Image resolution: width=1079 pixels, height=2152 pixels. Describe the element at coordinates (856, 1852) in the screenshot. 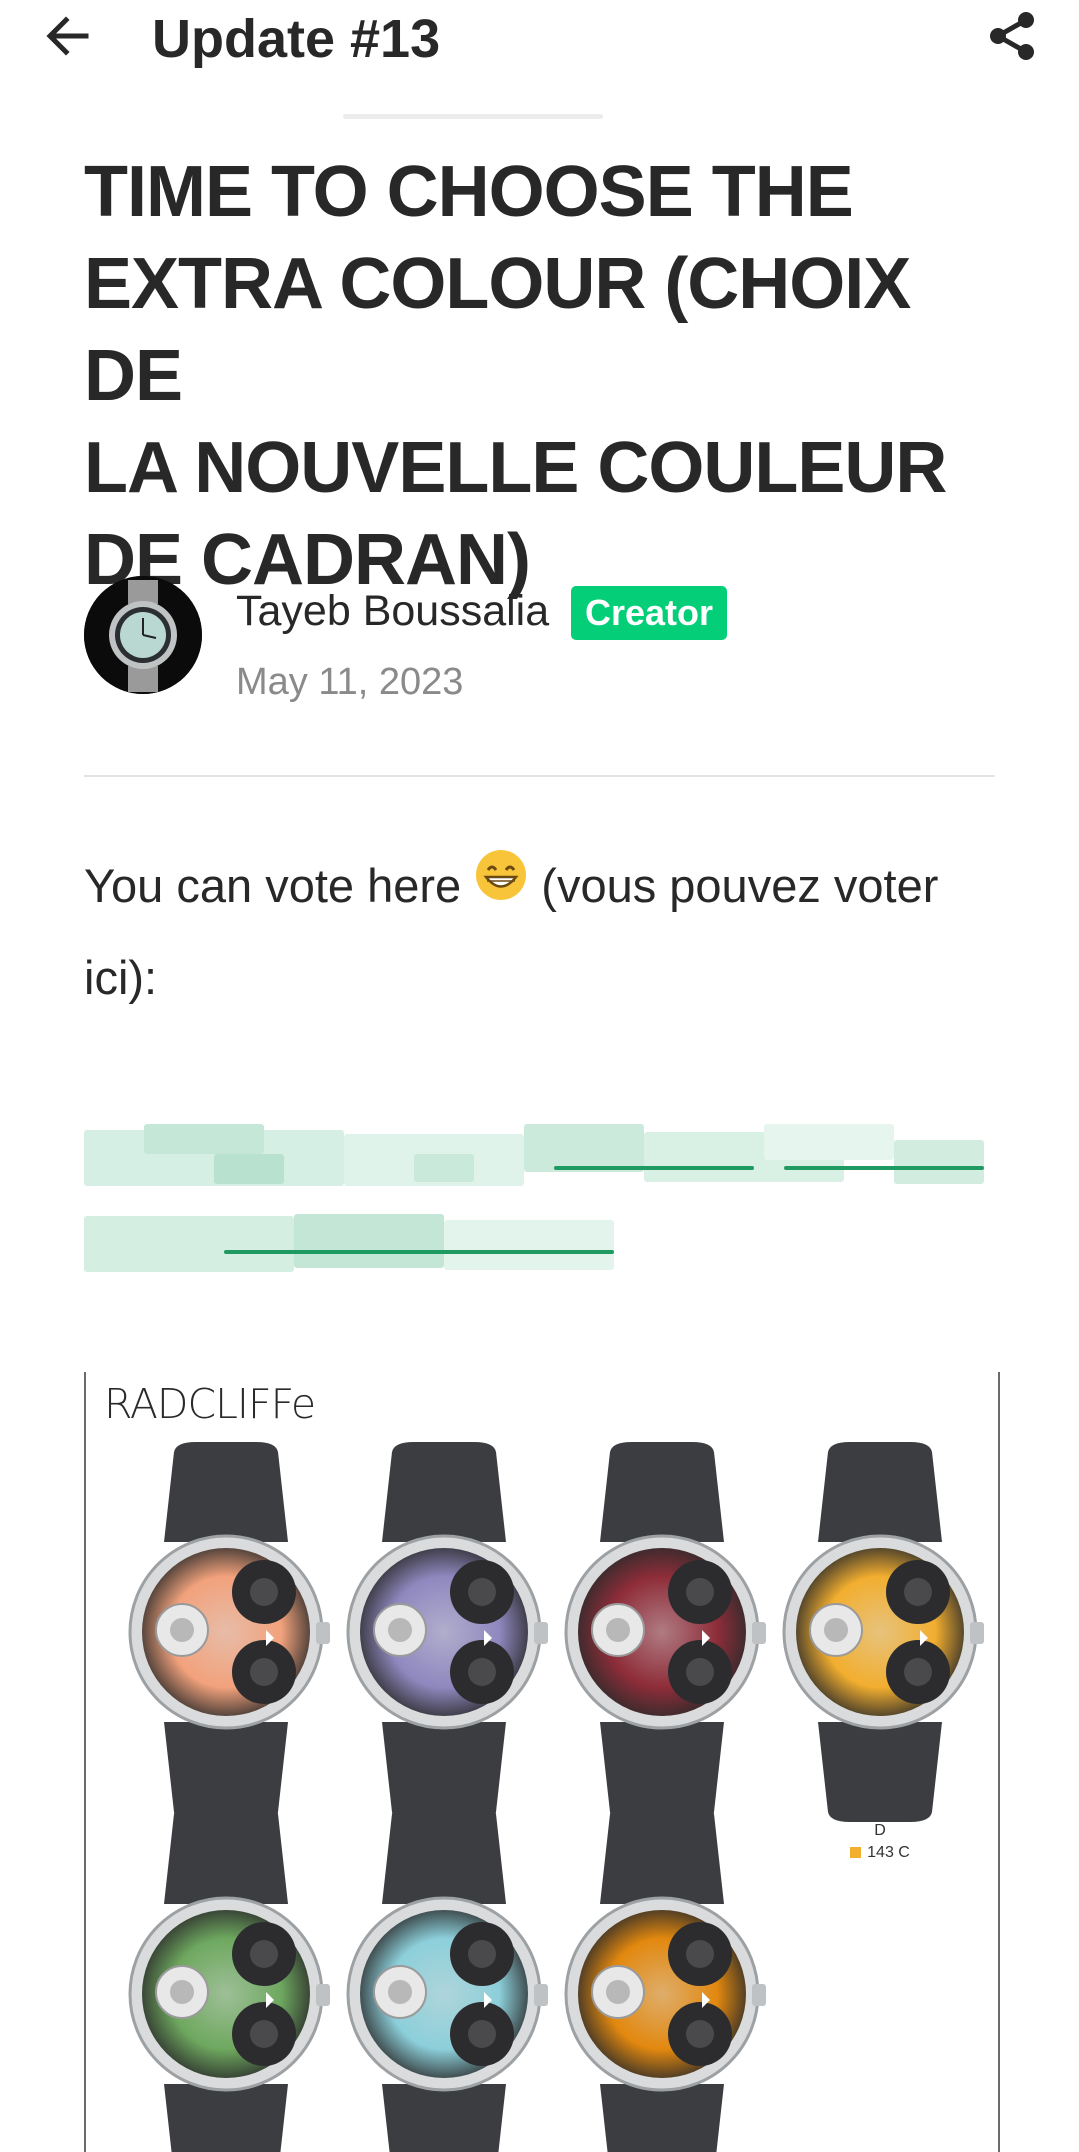

I see `colour-swatch` at that location.